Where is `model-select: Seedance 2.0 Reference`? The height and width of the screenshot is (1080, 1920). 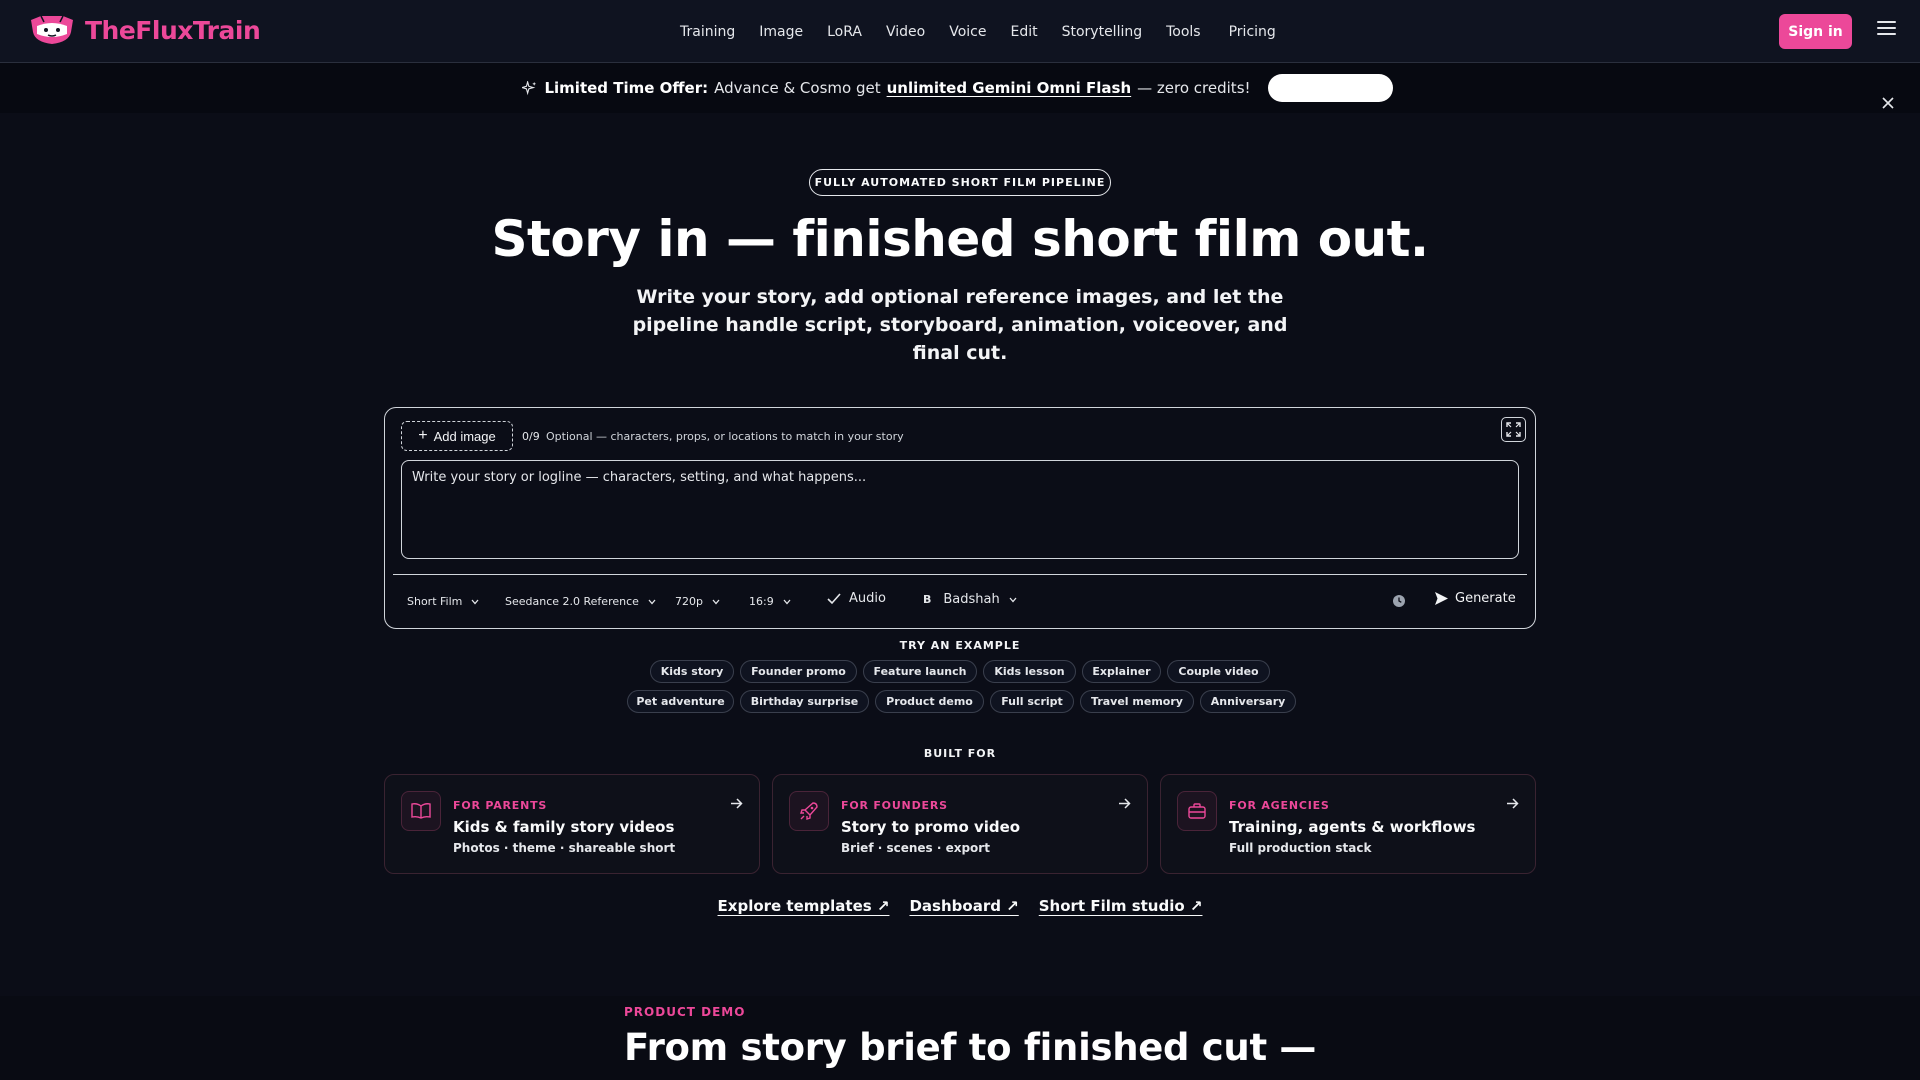 model-select: Seedance 2.0 Reference is located at coordinates (580, 601).